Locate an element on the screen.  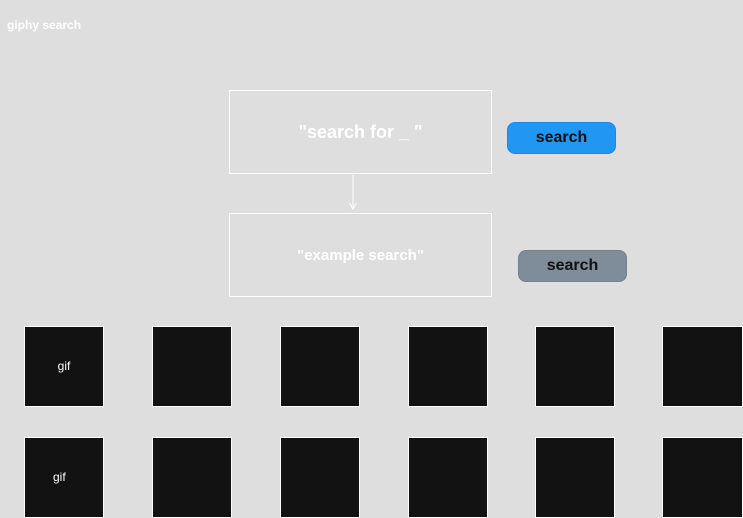
search-button-secondary: search is located at coordinates (572, 266).